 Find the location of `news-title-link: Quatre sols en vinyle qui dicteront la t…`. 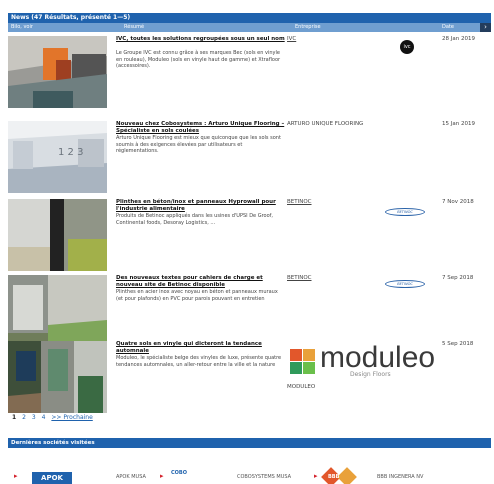

news-title-link: Quatre sols en vinyle qui dicteront la t… is located at coordinates (201, 348).